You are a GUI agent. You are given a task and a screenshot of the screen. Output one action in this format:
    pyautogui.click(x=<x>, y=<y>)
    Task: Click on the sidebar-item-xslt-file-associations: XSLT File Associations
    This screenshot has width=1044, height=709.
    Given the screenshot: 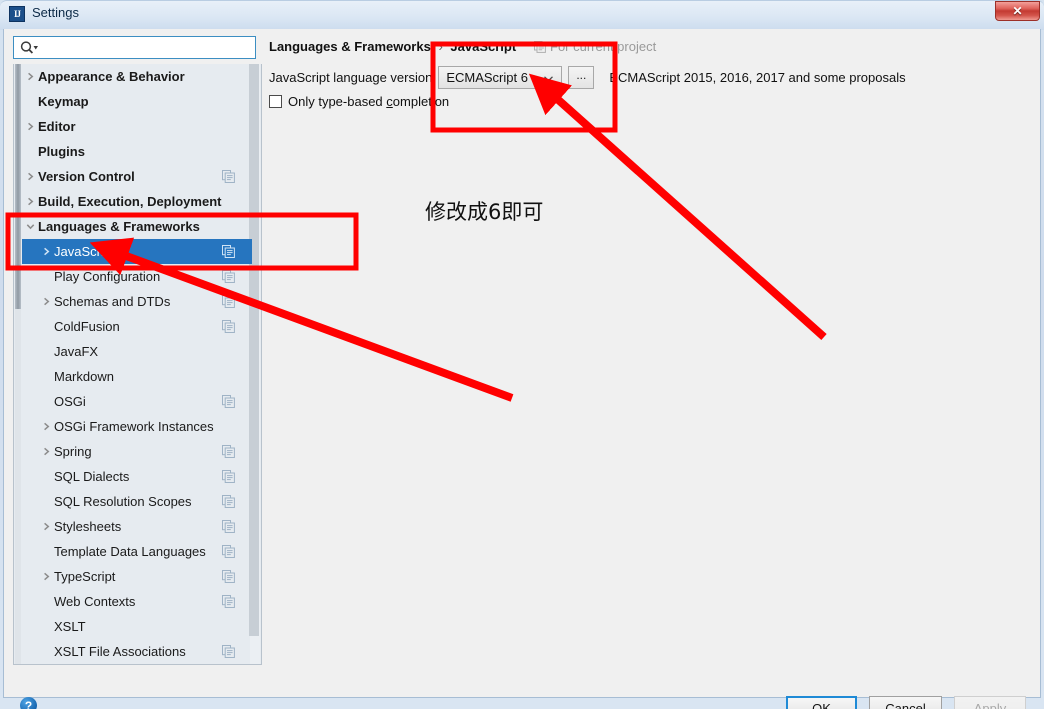 What is the action you would take?
    pyautogui.click(x=137, y=651)
    